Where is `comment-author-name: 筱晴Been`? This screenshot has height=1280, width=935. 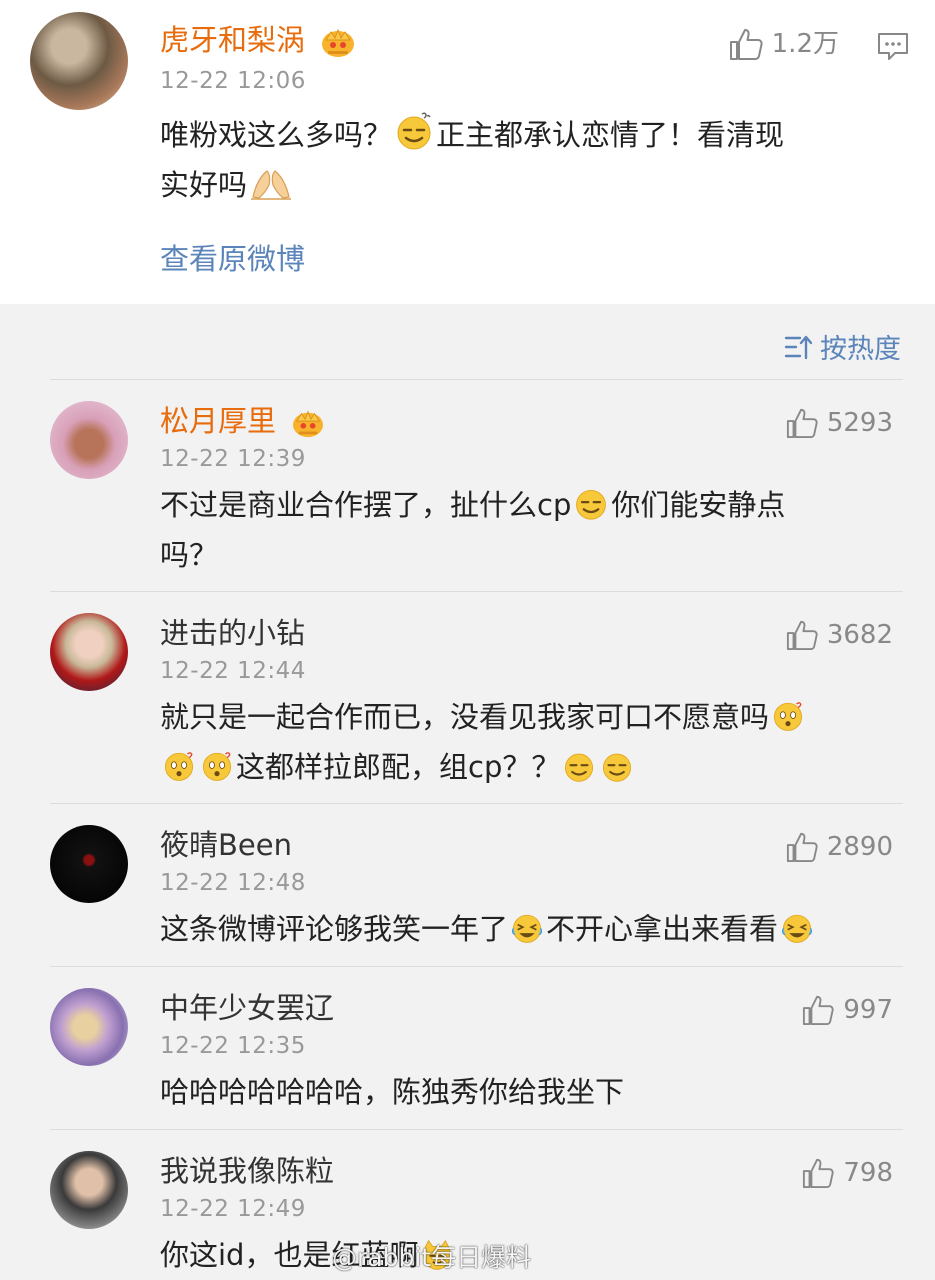 comment-author-name: 筱晴Been is located at coordinates (226, 845).